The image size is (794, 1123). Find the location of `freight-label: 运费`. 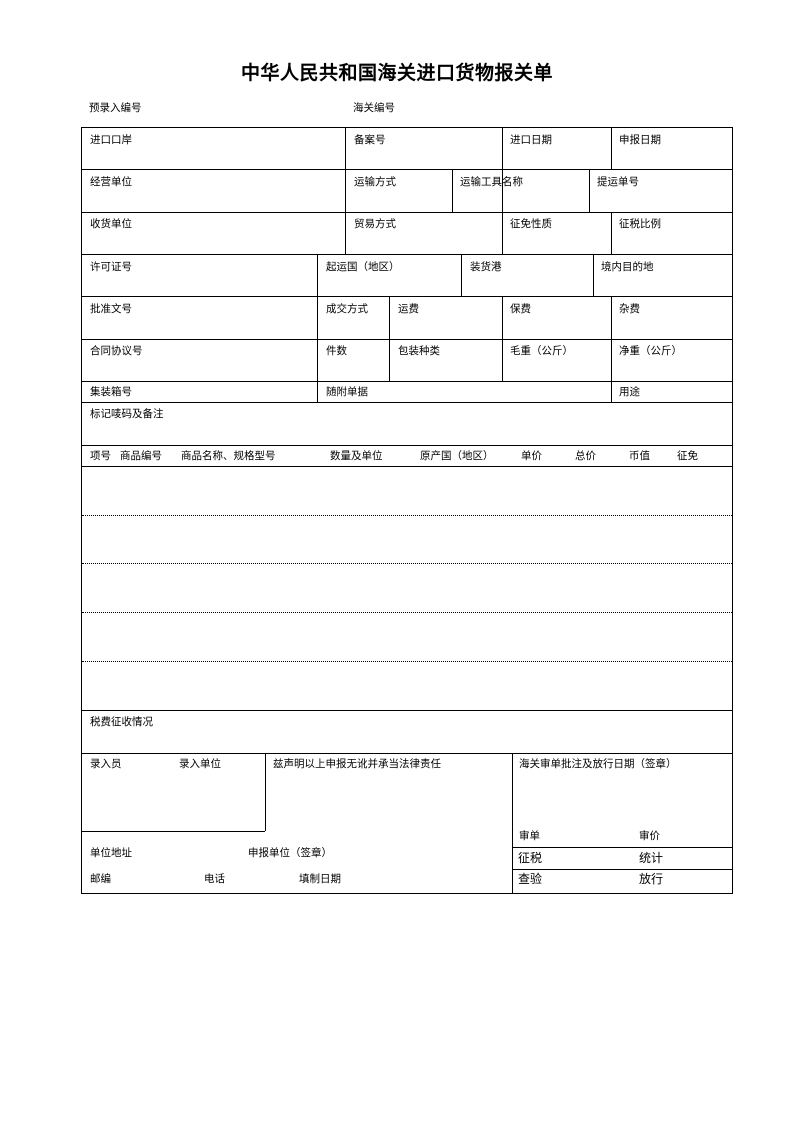

freight-label: 运费 is located at coordinates (408, 309).